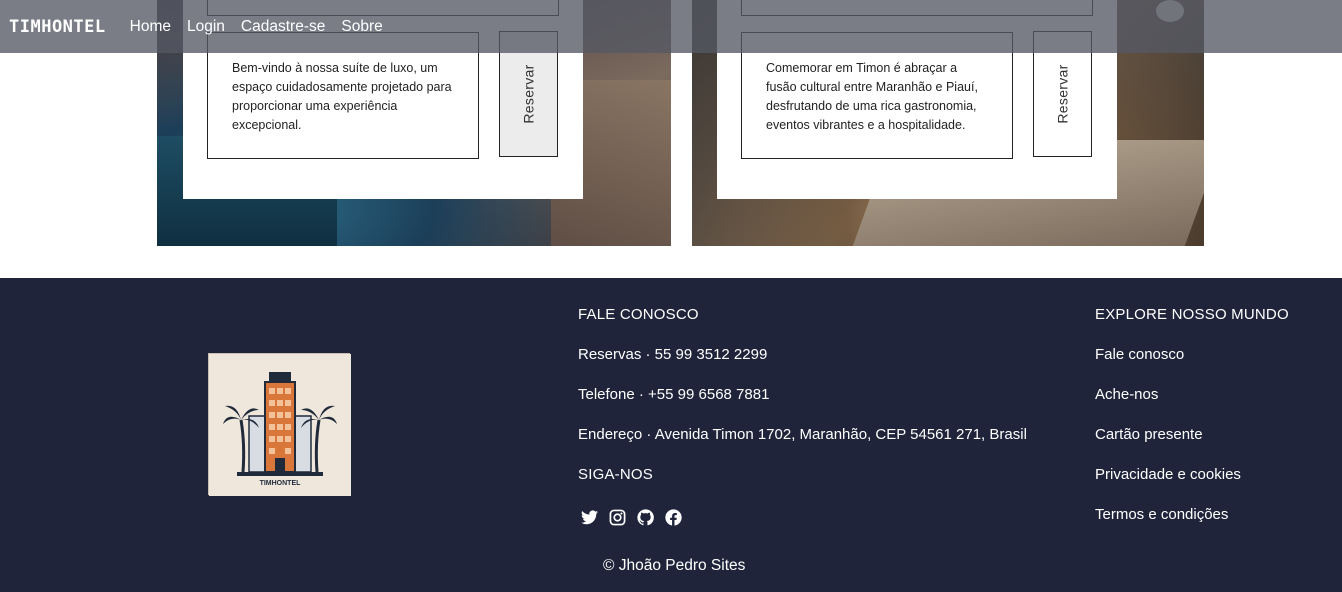 Image resolution: width=1342 pixels, height=592 pixels. Describe the element at coordinates (589, 517) in the screenshot. I see `twitter-icon` at that location.